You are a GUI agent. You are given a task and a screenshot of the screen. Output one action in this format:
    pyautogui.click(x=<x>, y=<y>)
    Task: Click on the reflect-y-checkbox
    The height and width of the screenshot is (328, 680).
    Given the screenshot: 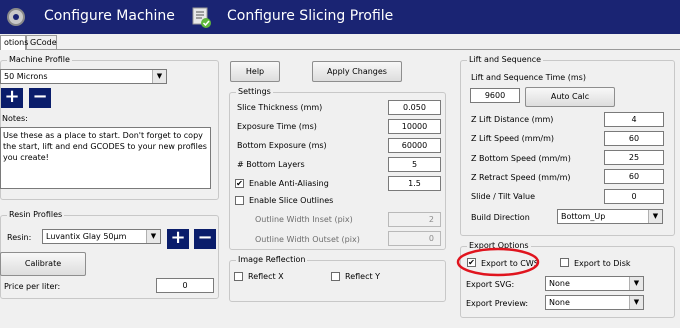 What is the action you would take?
    pyautogui.click(x=335, y=276)
    